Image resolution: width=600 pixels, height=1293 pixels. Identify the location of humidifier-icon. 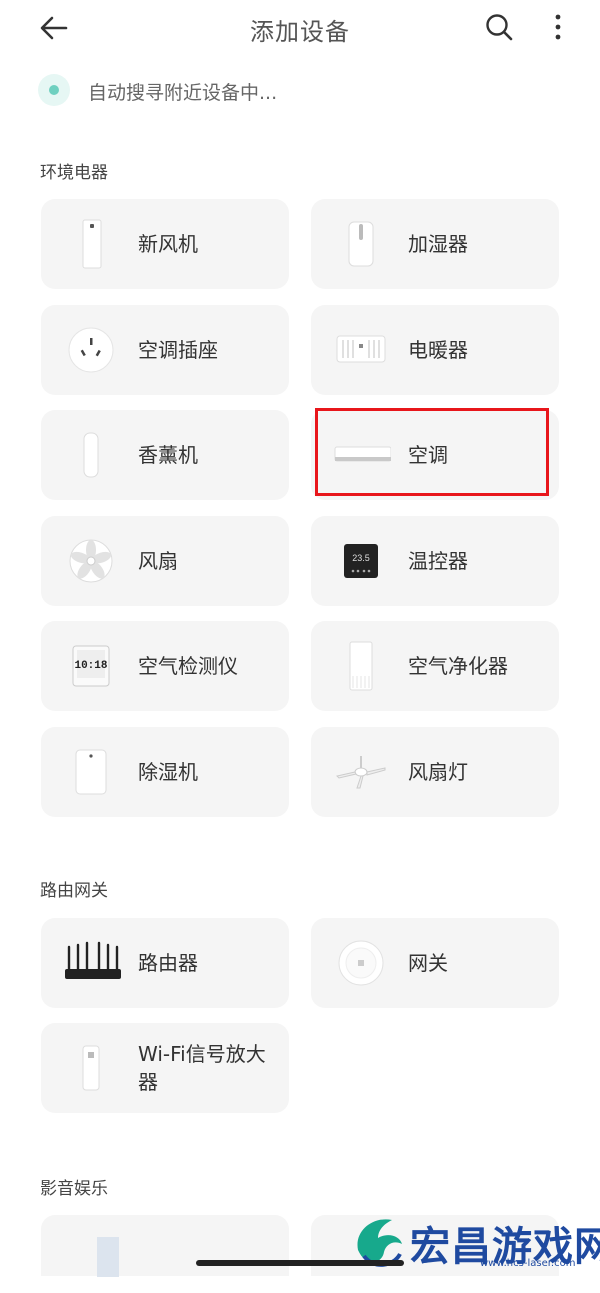
(361, 244).